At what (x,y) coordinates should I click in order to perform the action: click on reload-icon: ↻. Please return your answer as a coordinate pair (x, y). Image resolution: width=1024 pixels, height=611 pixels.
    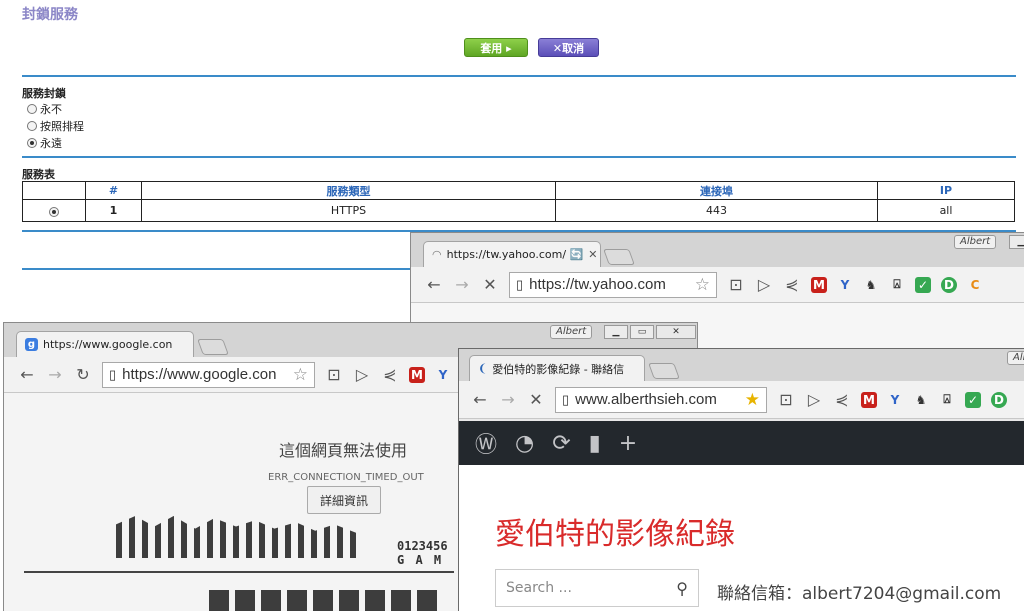
    Looking at the image, I should click on (83, 374).